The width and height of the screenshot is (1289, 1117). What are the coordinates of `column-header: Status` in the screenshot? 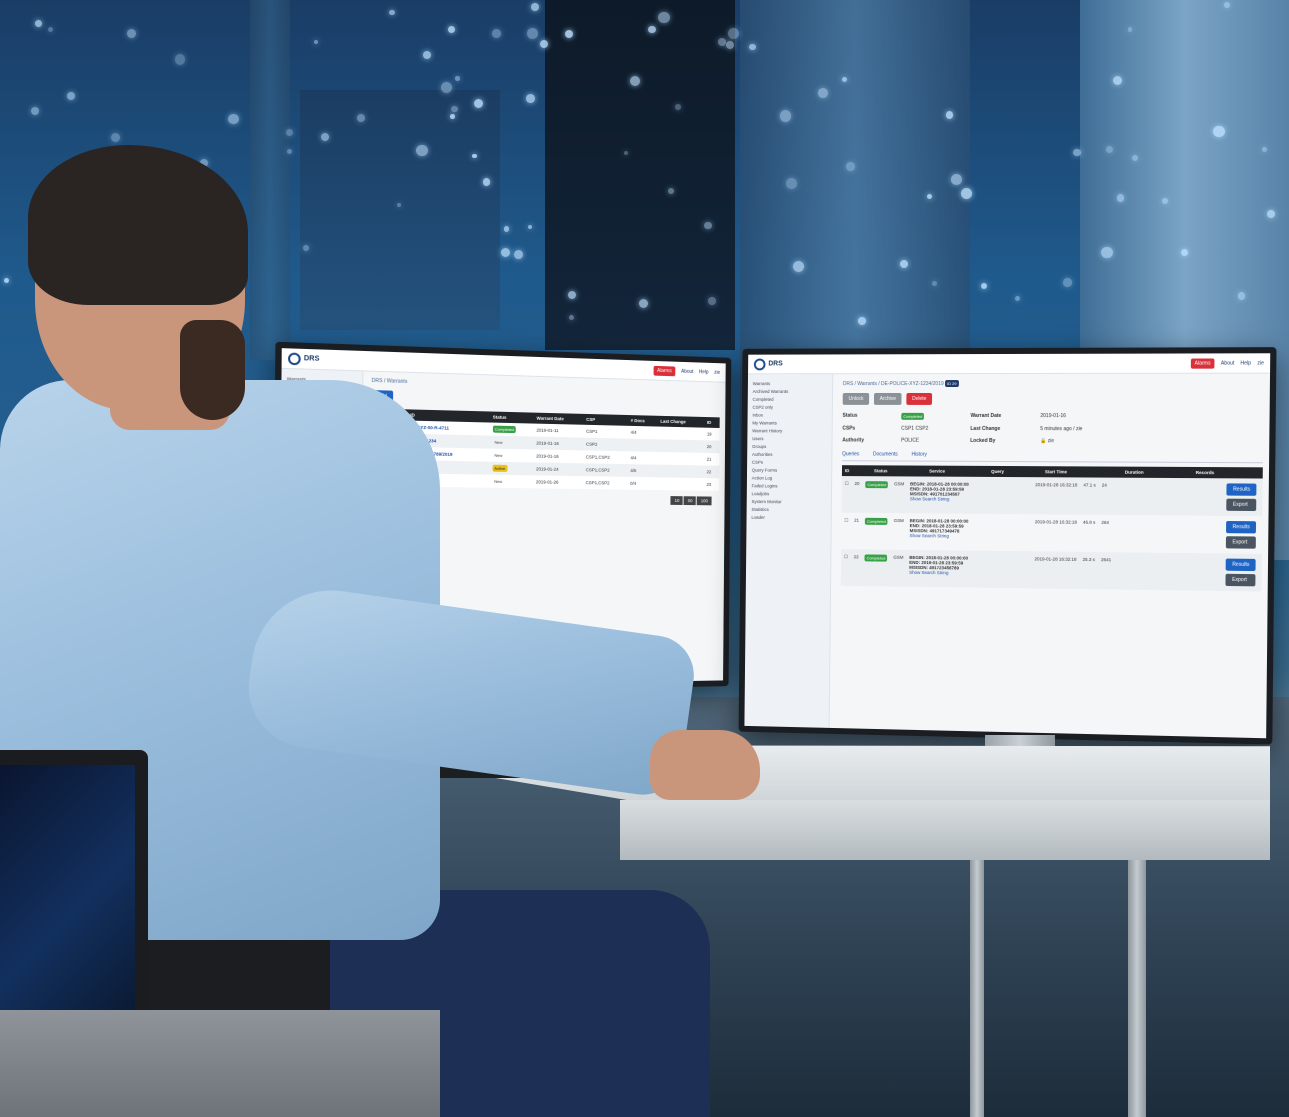 It's located at (898, 470).